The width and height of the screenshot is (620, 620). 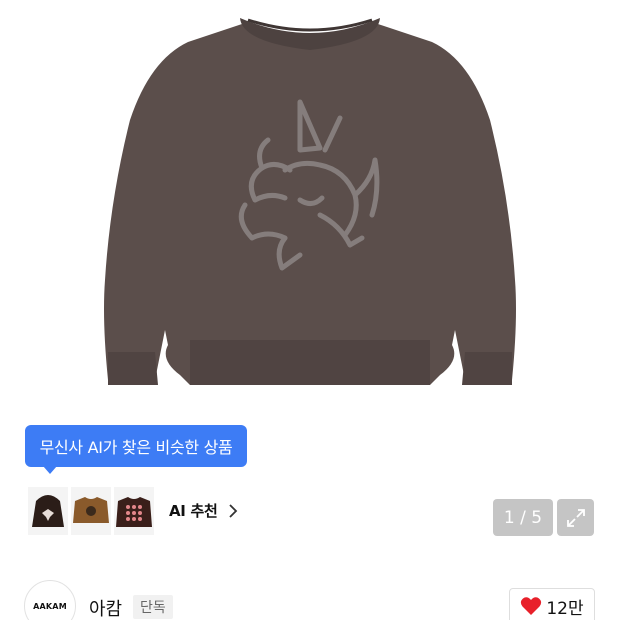 What do you see at coordinates (565, 608) in the screenshot?
I see `like-count: 12만` at bounding box center [565, 608].